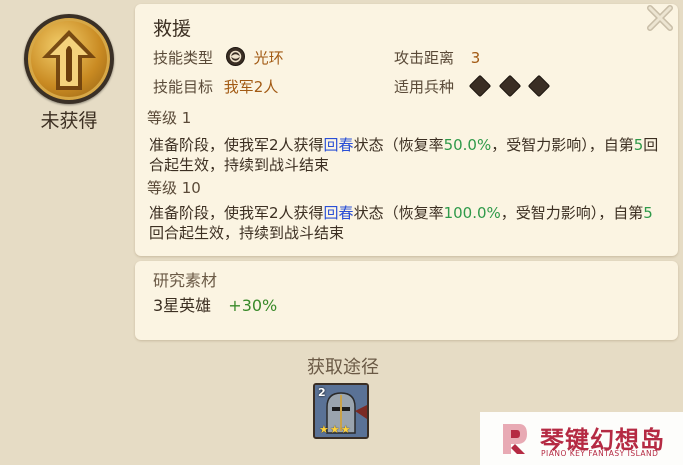 This screenshot has height=465, width=683. I want to click on troop-types-label: 适用兵种, so click(424, 87).